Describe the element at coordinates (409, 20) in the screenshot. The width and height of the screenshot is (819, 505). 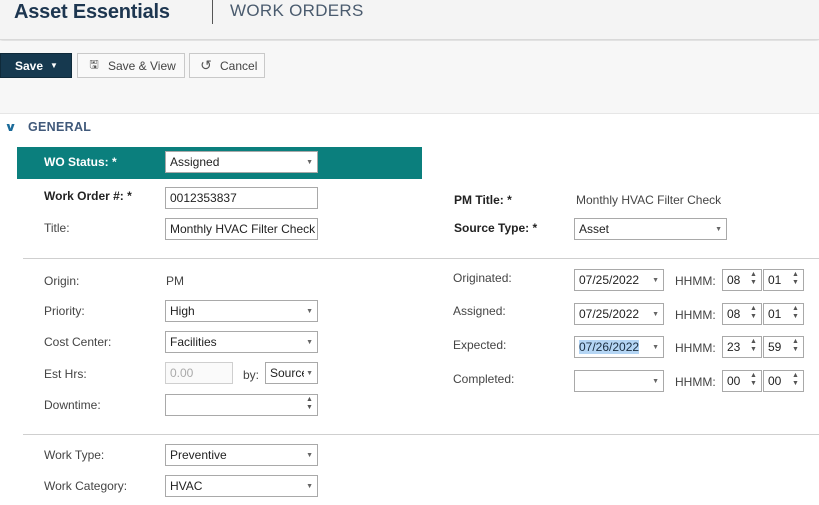
I see `app-header: Asset Essentials WORK ORDERS` at that location.